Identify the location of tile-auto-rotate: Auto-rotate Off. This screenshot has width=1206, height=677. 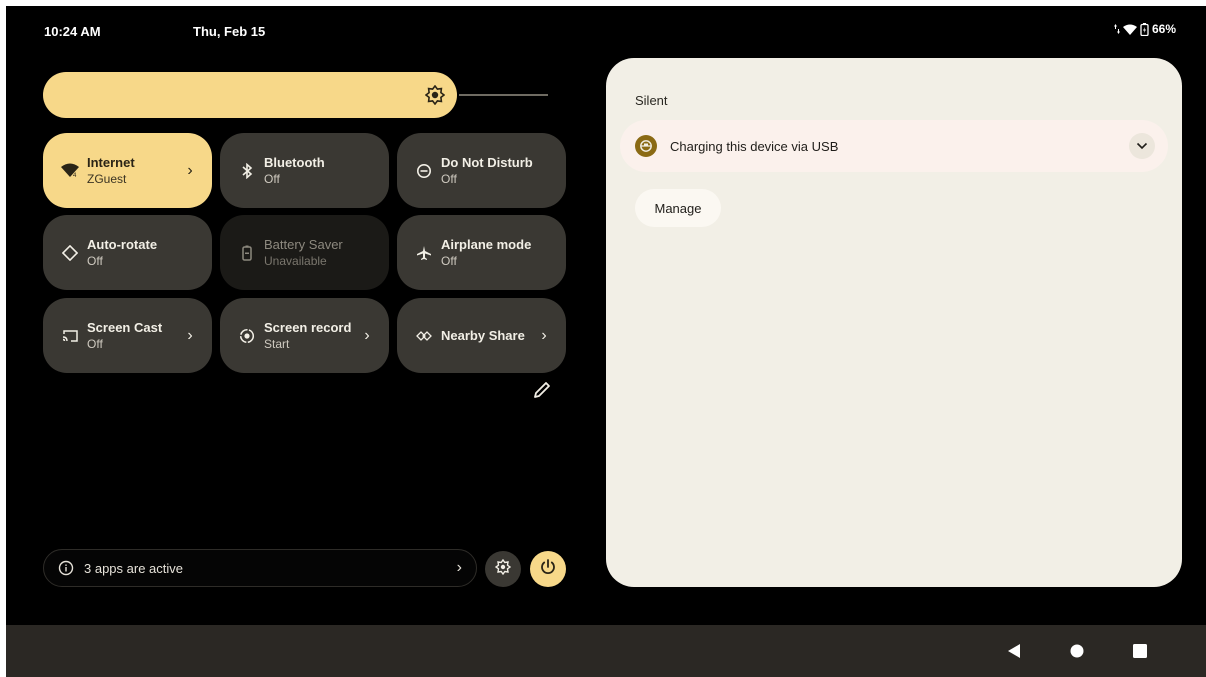
(127, 252).